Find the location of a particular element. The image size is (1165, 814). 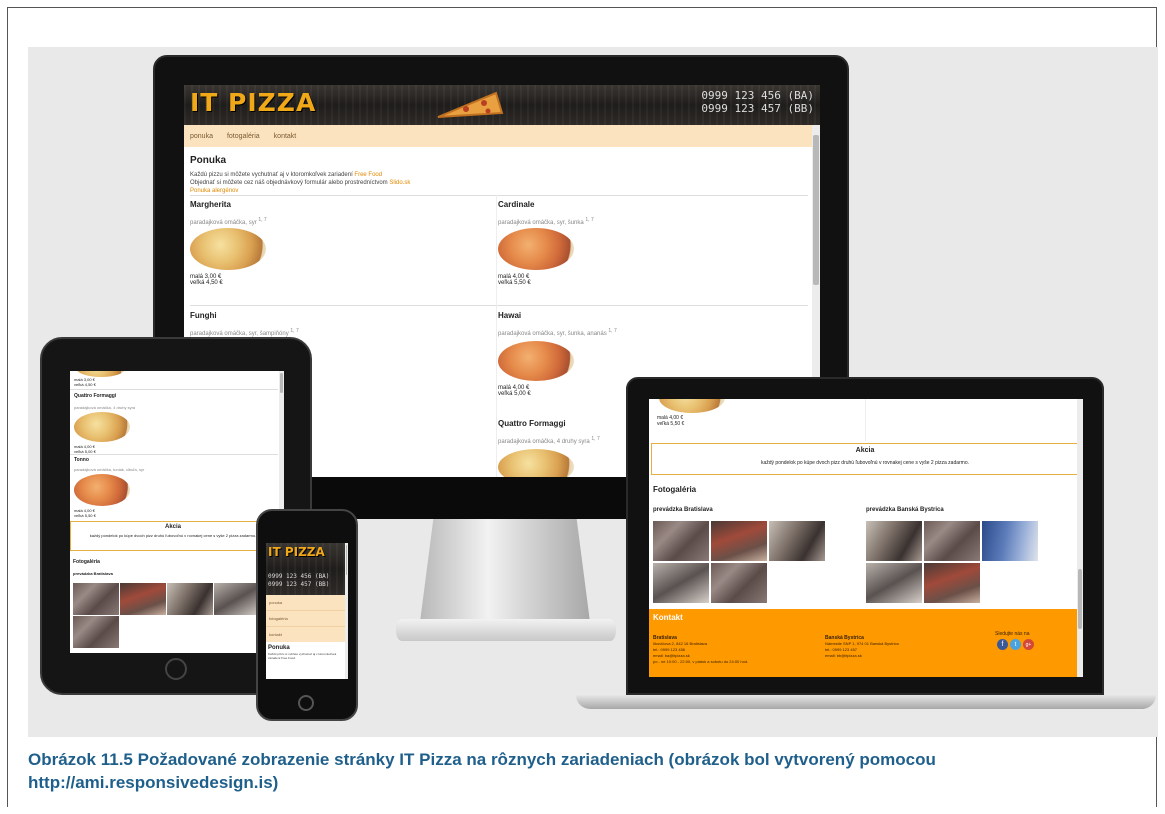

gallery-grid-bb is located at coordinates (953, 562).